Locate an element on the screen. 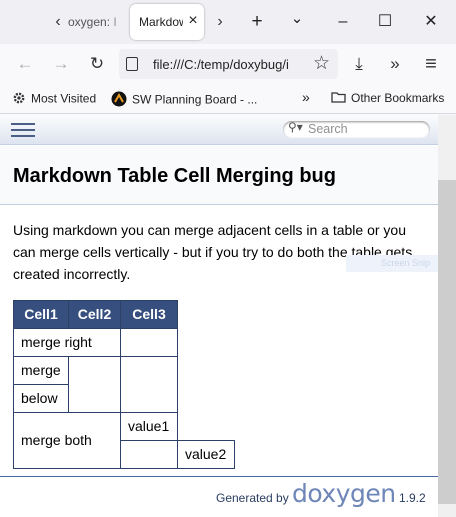  page-icon is located at coordinates (132, 64).